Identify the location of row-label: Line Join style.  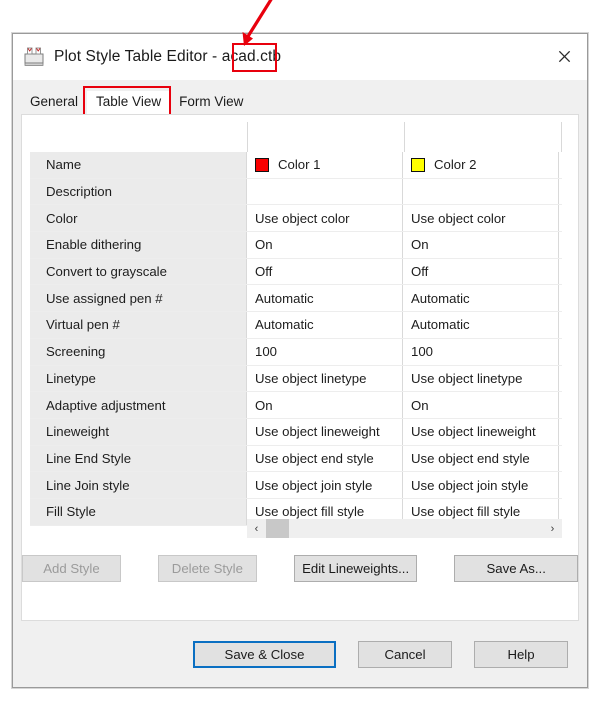
(138, 485).